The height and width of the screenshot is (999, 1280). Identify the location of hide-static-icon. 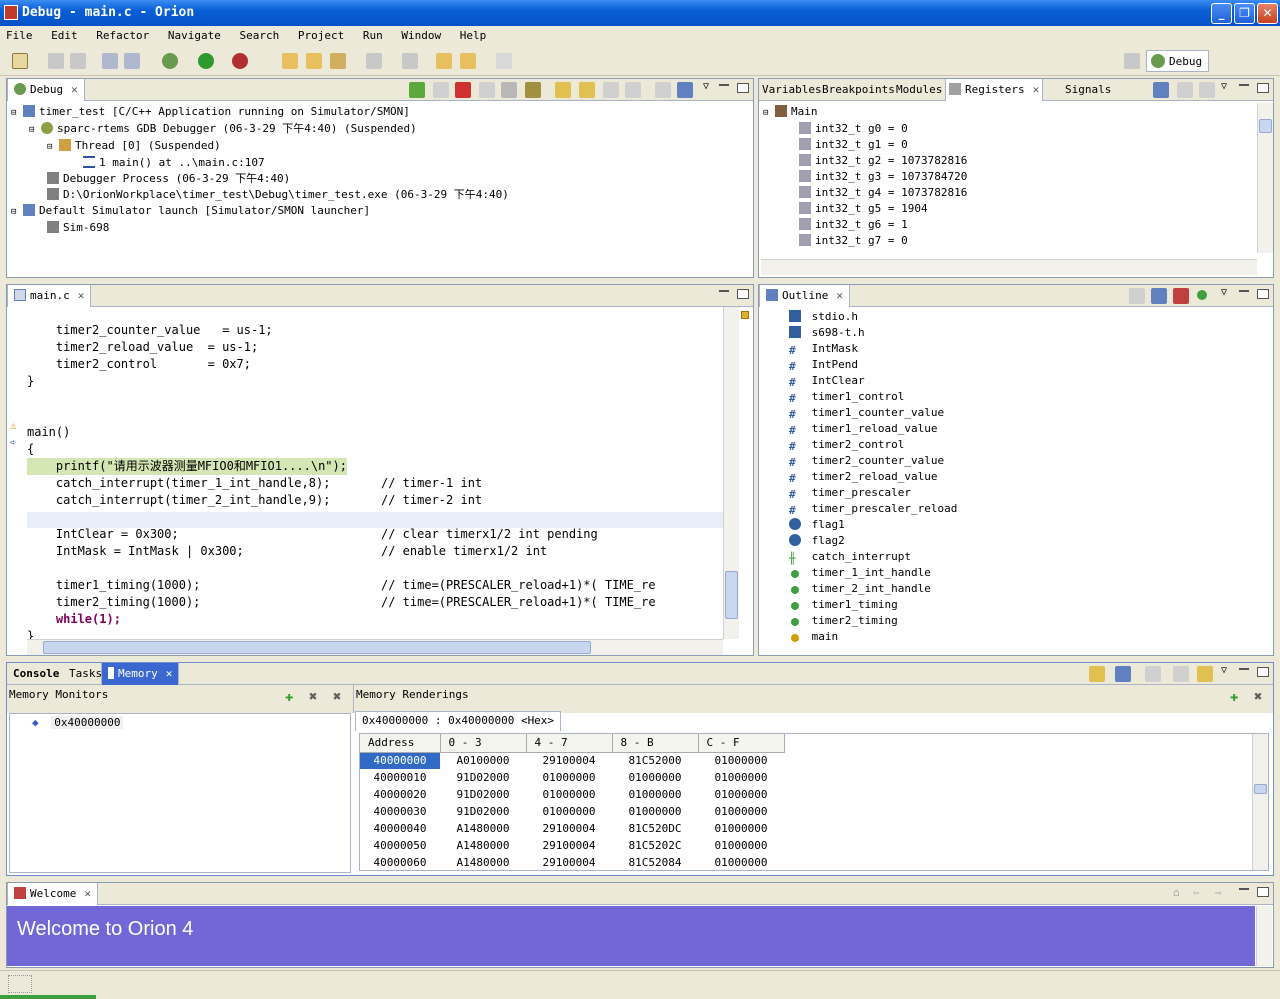
(1181, 296).